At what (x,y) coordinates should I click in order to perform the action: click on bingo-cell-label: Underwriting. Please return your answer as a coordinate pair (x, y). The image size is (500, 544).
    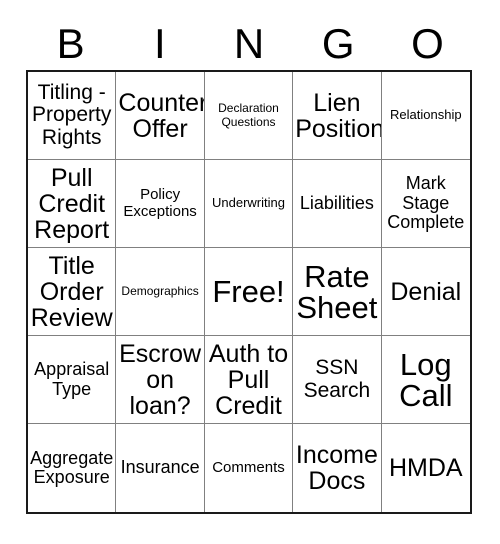
    Looking at the image, I should click on (248, 203).